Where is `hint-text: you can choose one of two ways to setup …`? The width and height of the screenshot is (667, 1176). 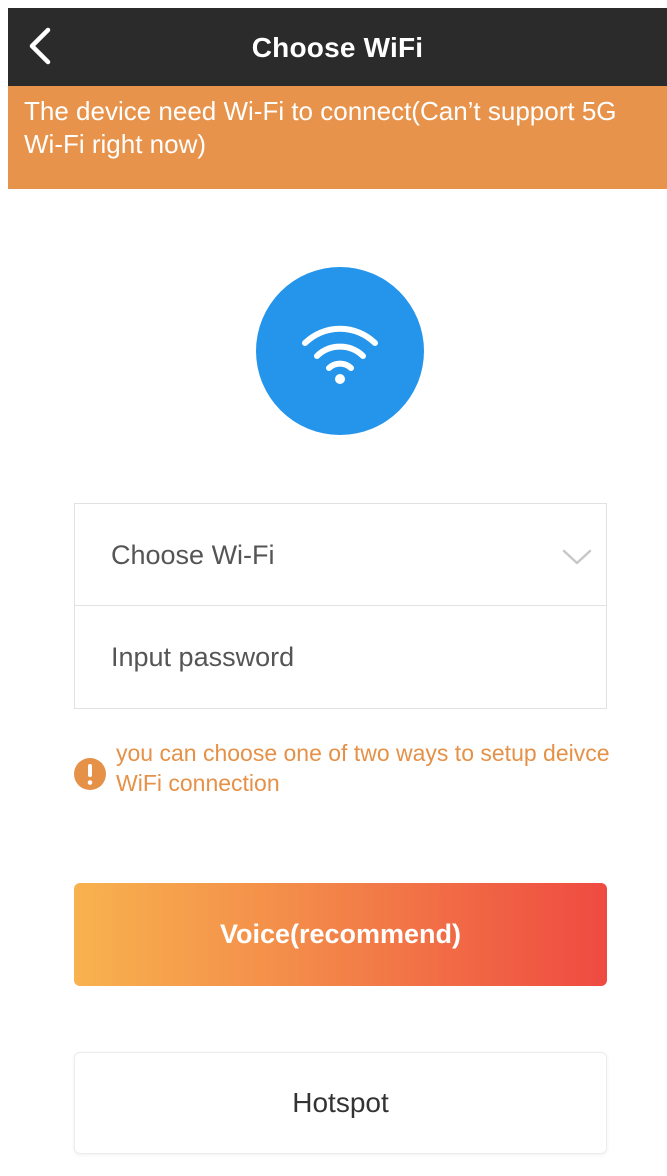
hint-text: you can choose one of two ways to setup … is located at coordinates (363, 768).